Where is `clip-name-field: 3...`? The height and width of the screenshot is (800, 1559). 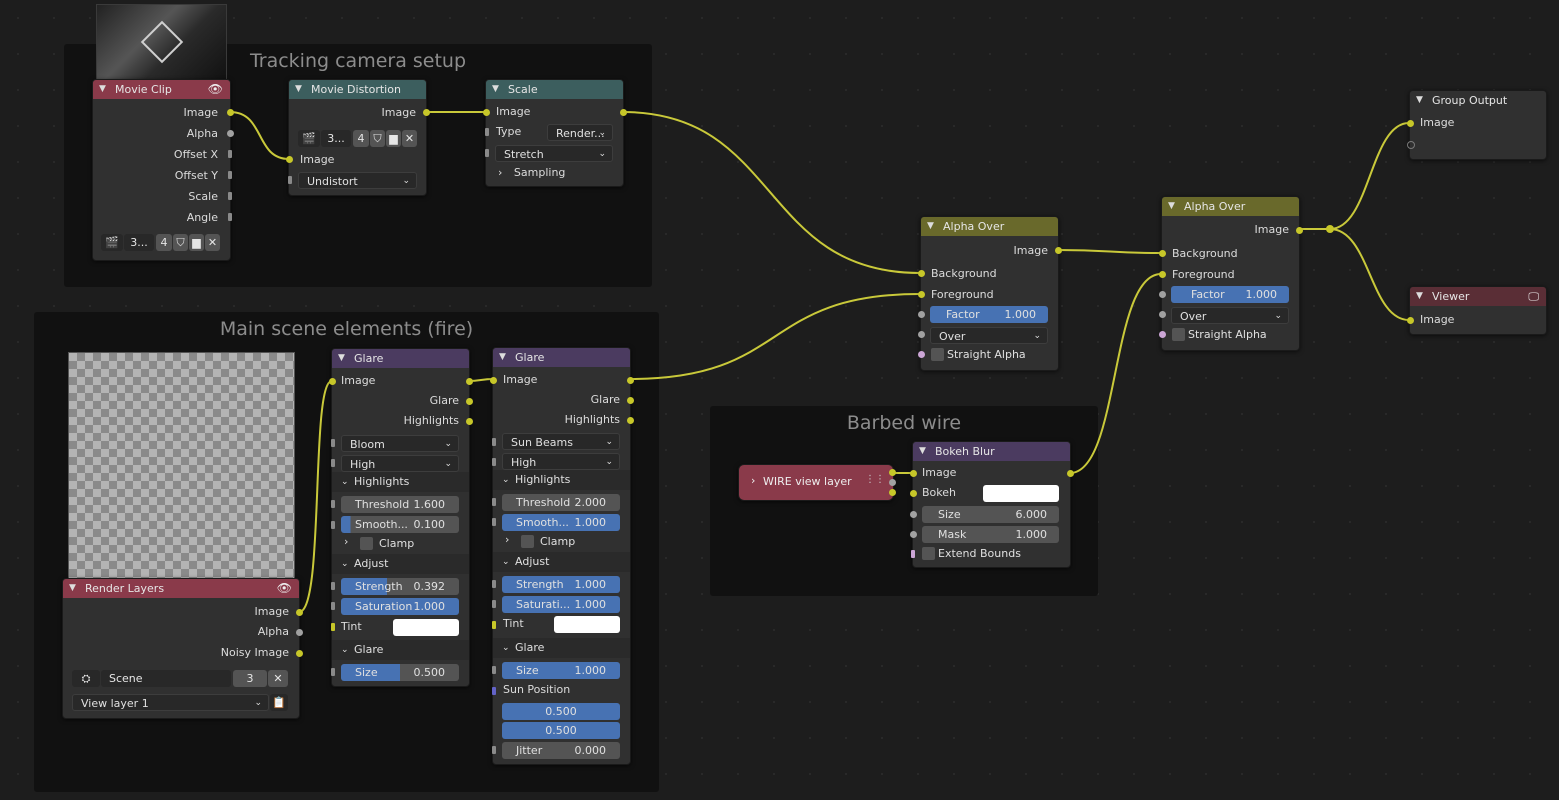 clip-name-field: 3... is located at coordinates (139, 242).